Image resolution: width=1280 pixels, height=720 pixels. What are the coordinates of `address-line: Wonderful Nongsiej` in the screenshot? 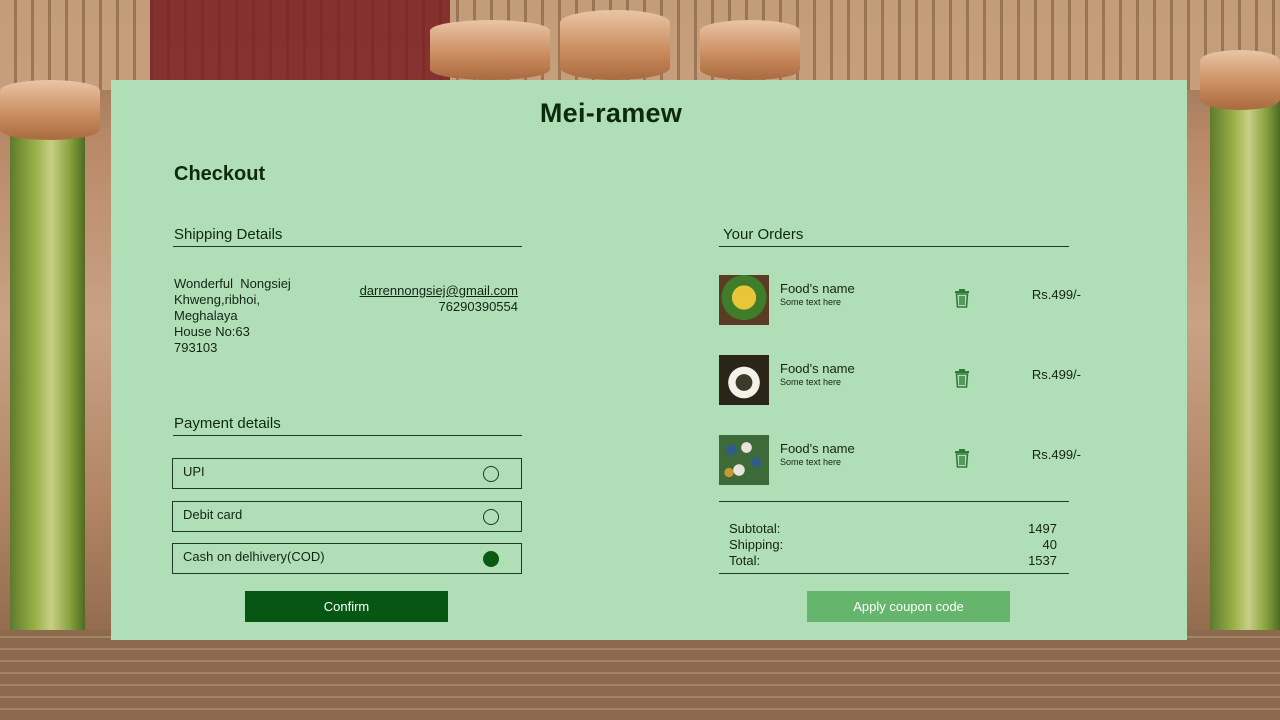 It's located at (232, 283).